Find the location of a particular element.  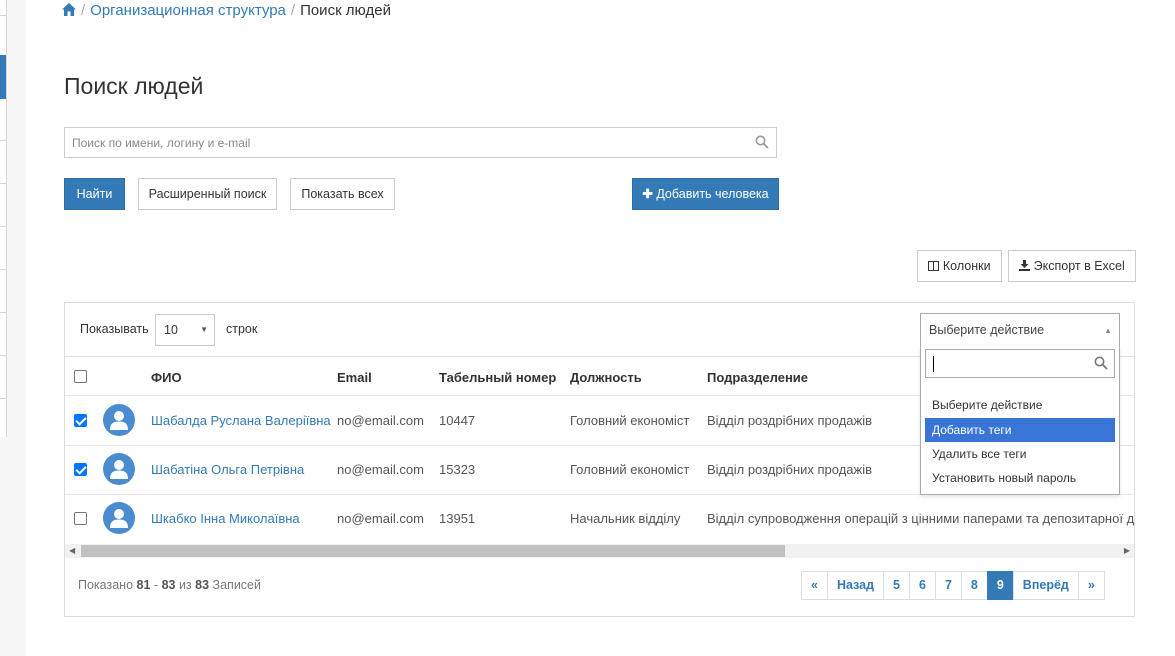

caret-up-icon: ▲ is located at coordinates (1108, 330).